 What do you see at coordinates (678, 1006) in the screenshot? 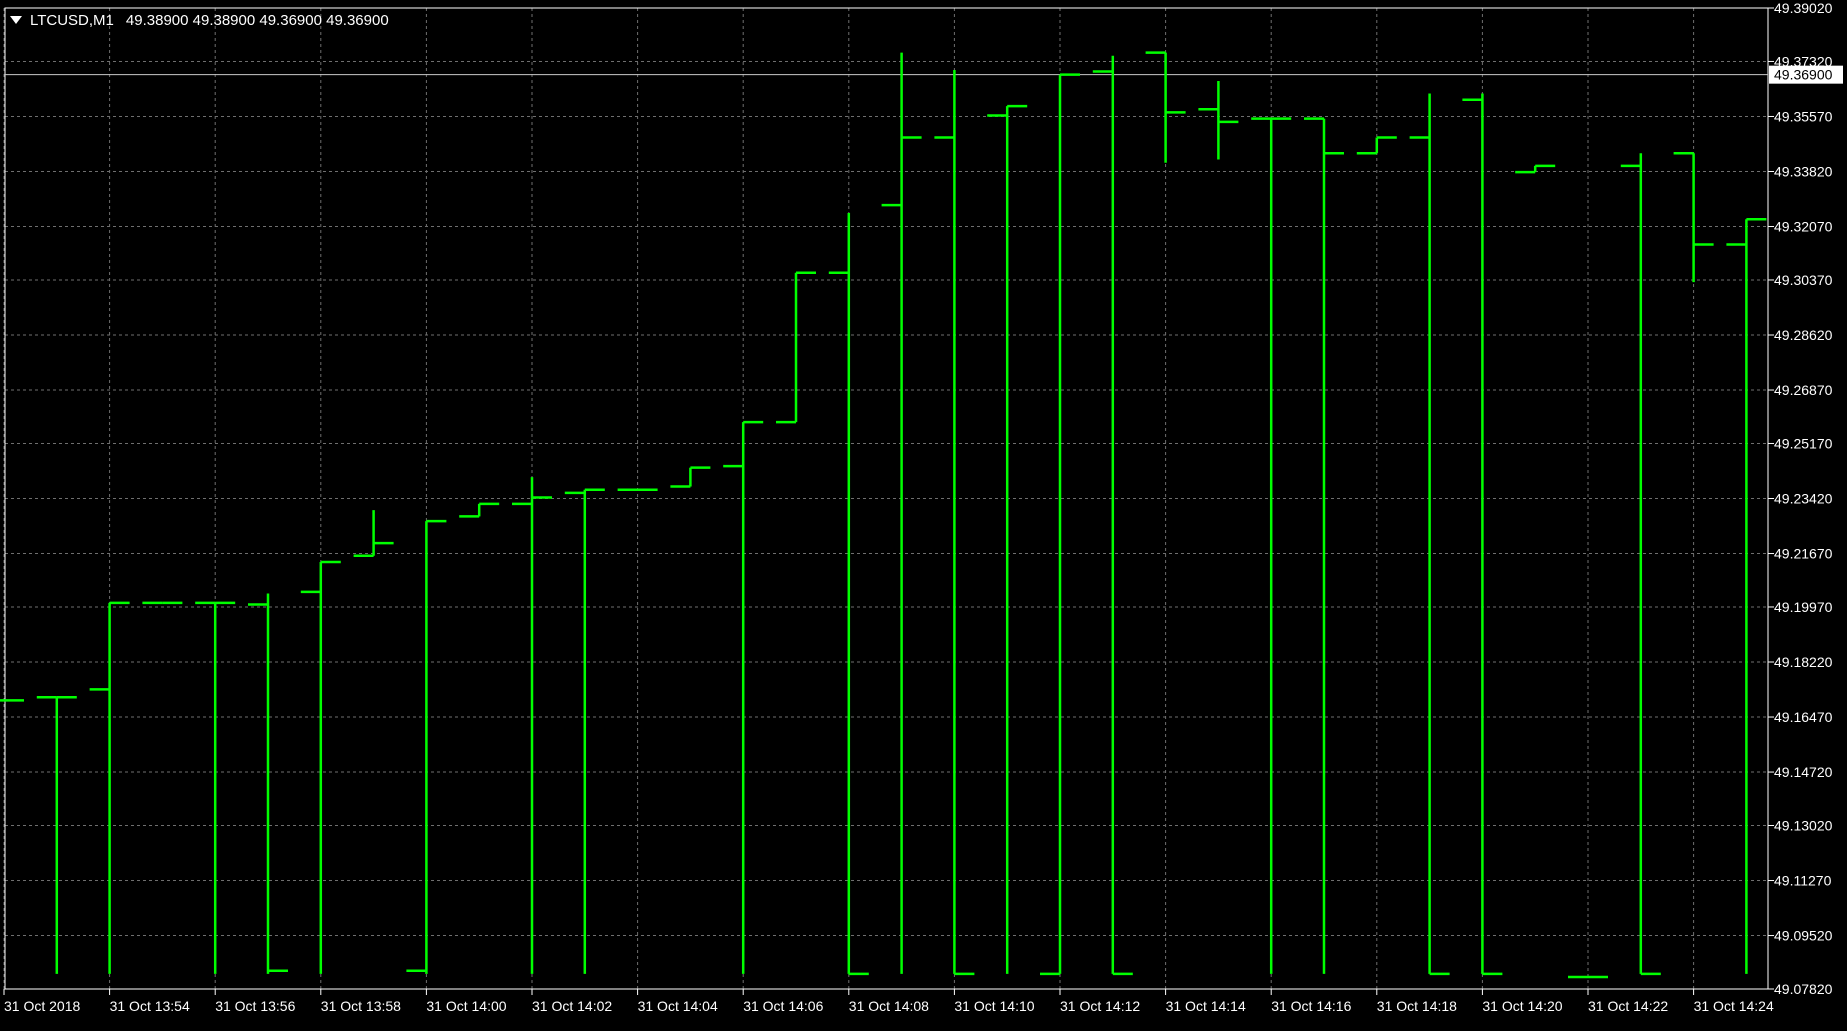
I see `time-axis-label: 31 Oct 14:04` at bounding box center [678, 1006].